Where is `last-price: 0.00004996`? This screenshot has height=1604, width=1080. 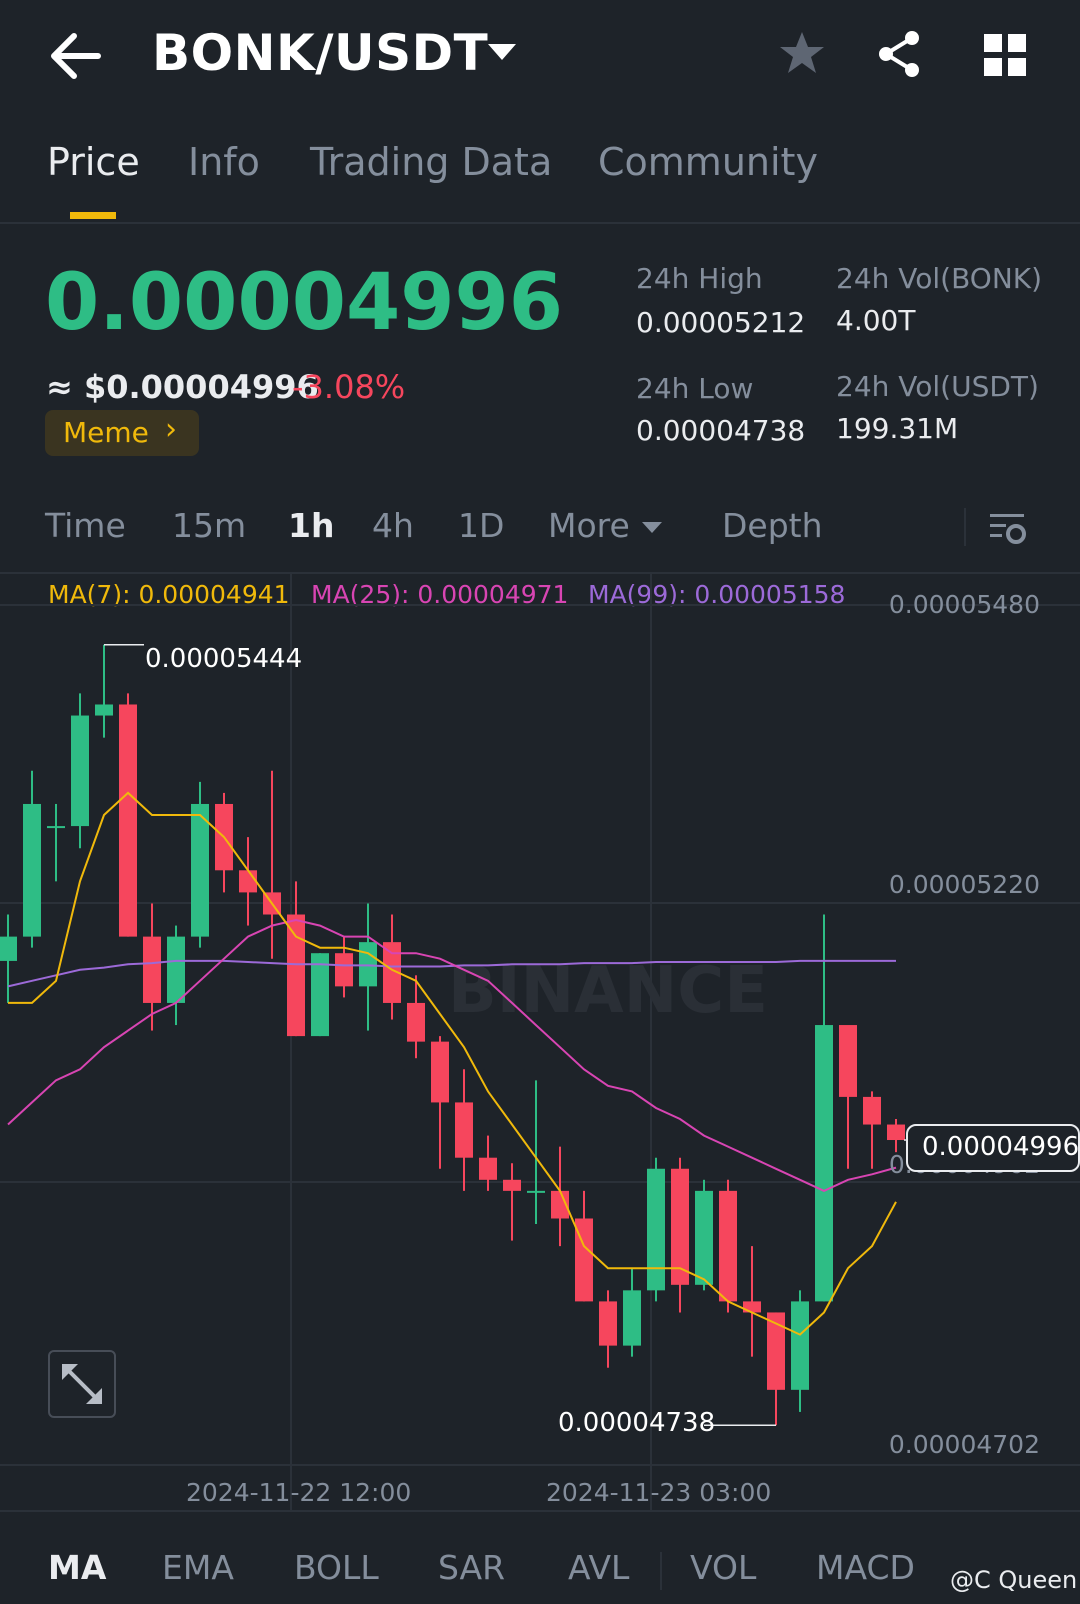
last-price: 0.00004996 is located at coordinates (304, 303).